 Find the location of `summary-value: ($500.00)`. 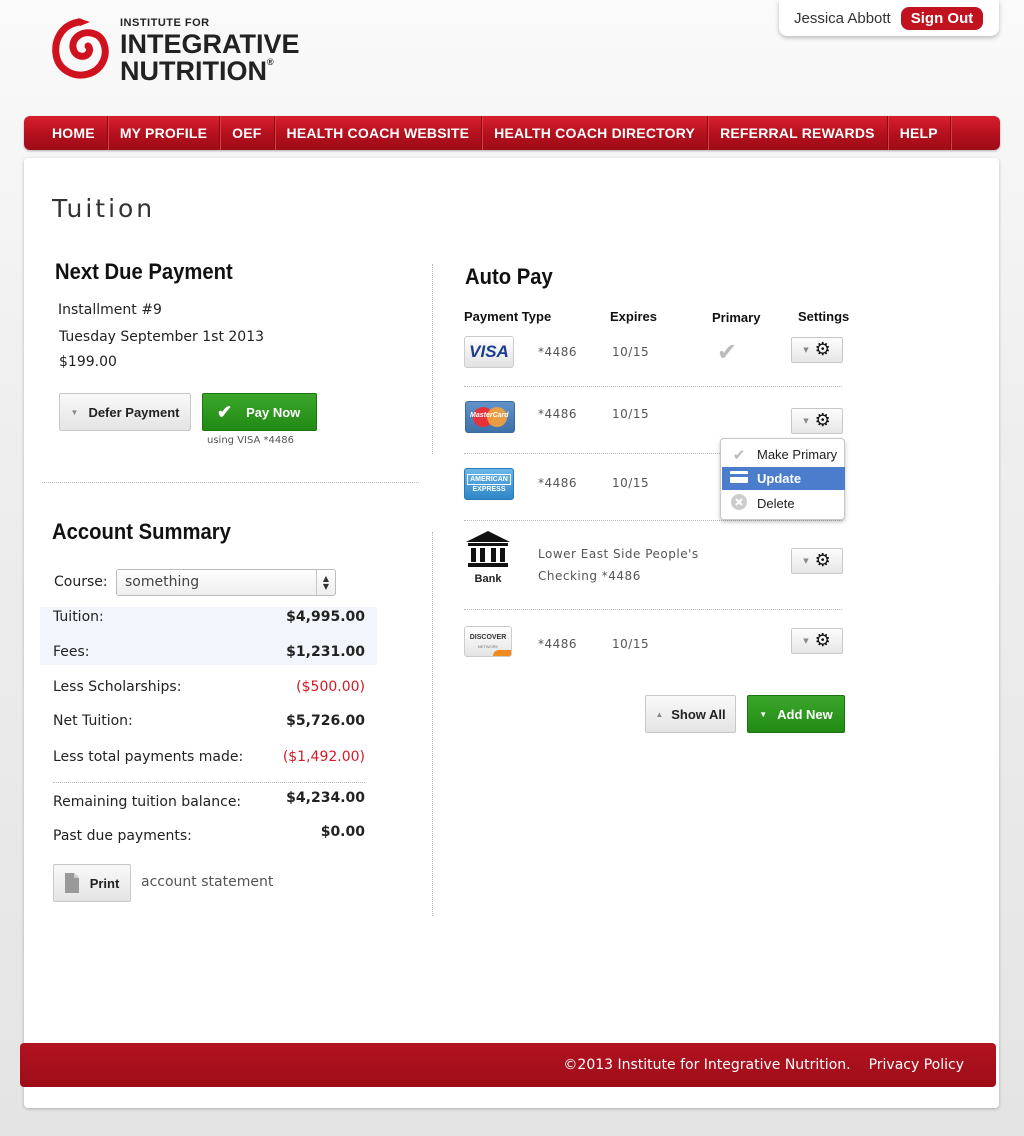

summary-value: ($500.00) is located at coordinates (330, 687).